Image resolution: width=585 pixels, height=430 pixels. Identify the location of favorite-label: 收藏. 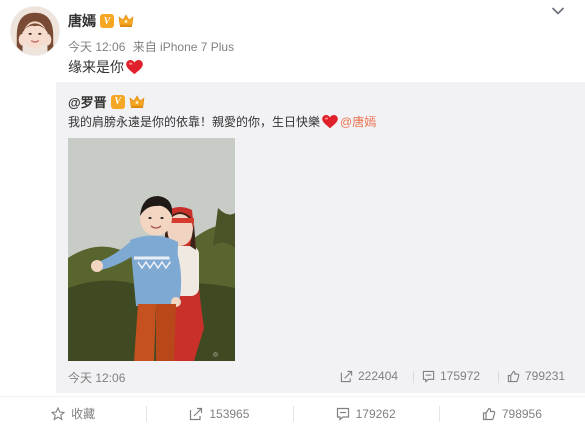
(83, 414).